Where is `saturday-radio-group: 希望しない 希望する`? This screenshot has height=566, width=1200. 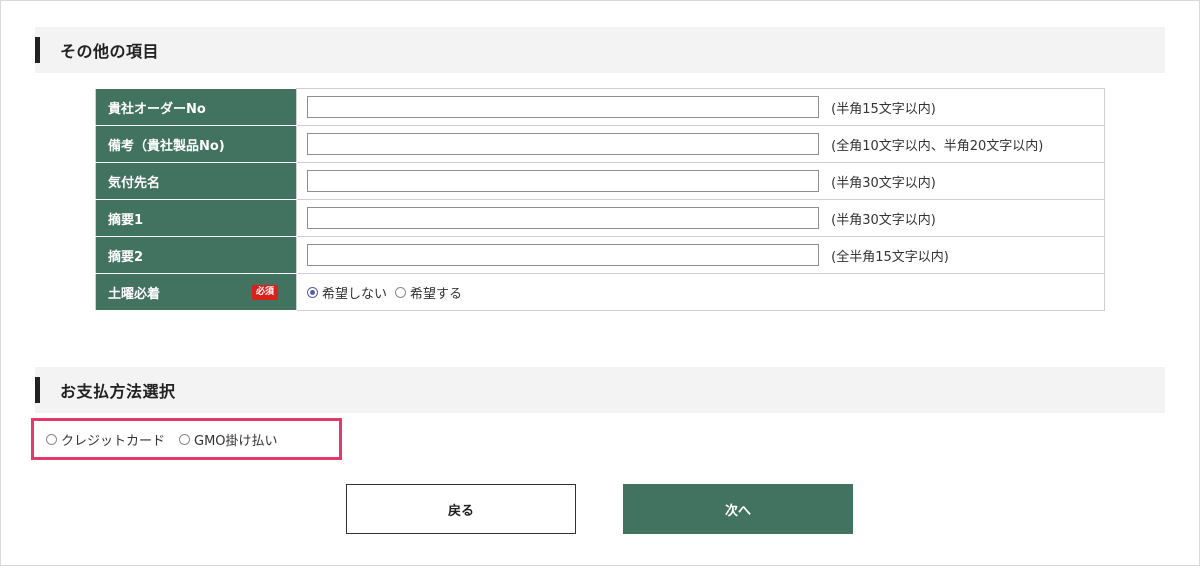 saturday-radio-group: 希望しない 希望する is located at coordinates (705, 292).